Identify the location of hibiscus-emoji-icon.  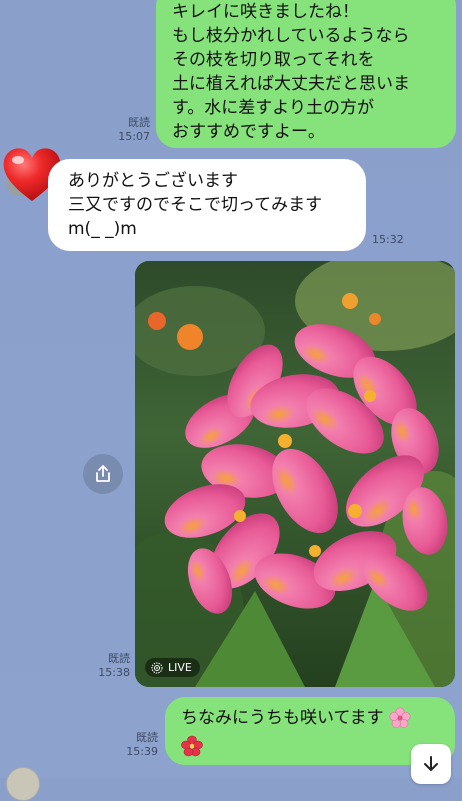
(192, 746).